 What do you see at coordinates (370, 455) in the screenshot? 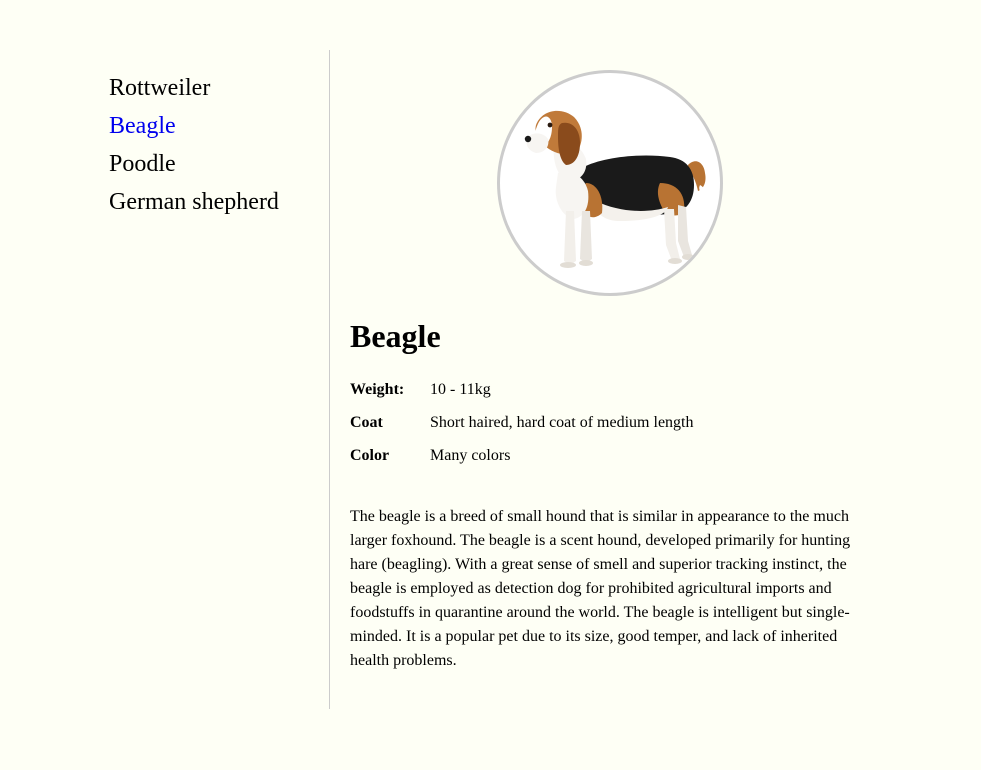
I see `fact-label: Color` at bounding box center [370, 455].